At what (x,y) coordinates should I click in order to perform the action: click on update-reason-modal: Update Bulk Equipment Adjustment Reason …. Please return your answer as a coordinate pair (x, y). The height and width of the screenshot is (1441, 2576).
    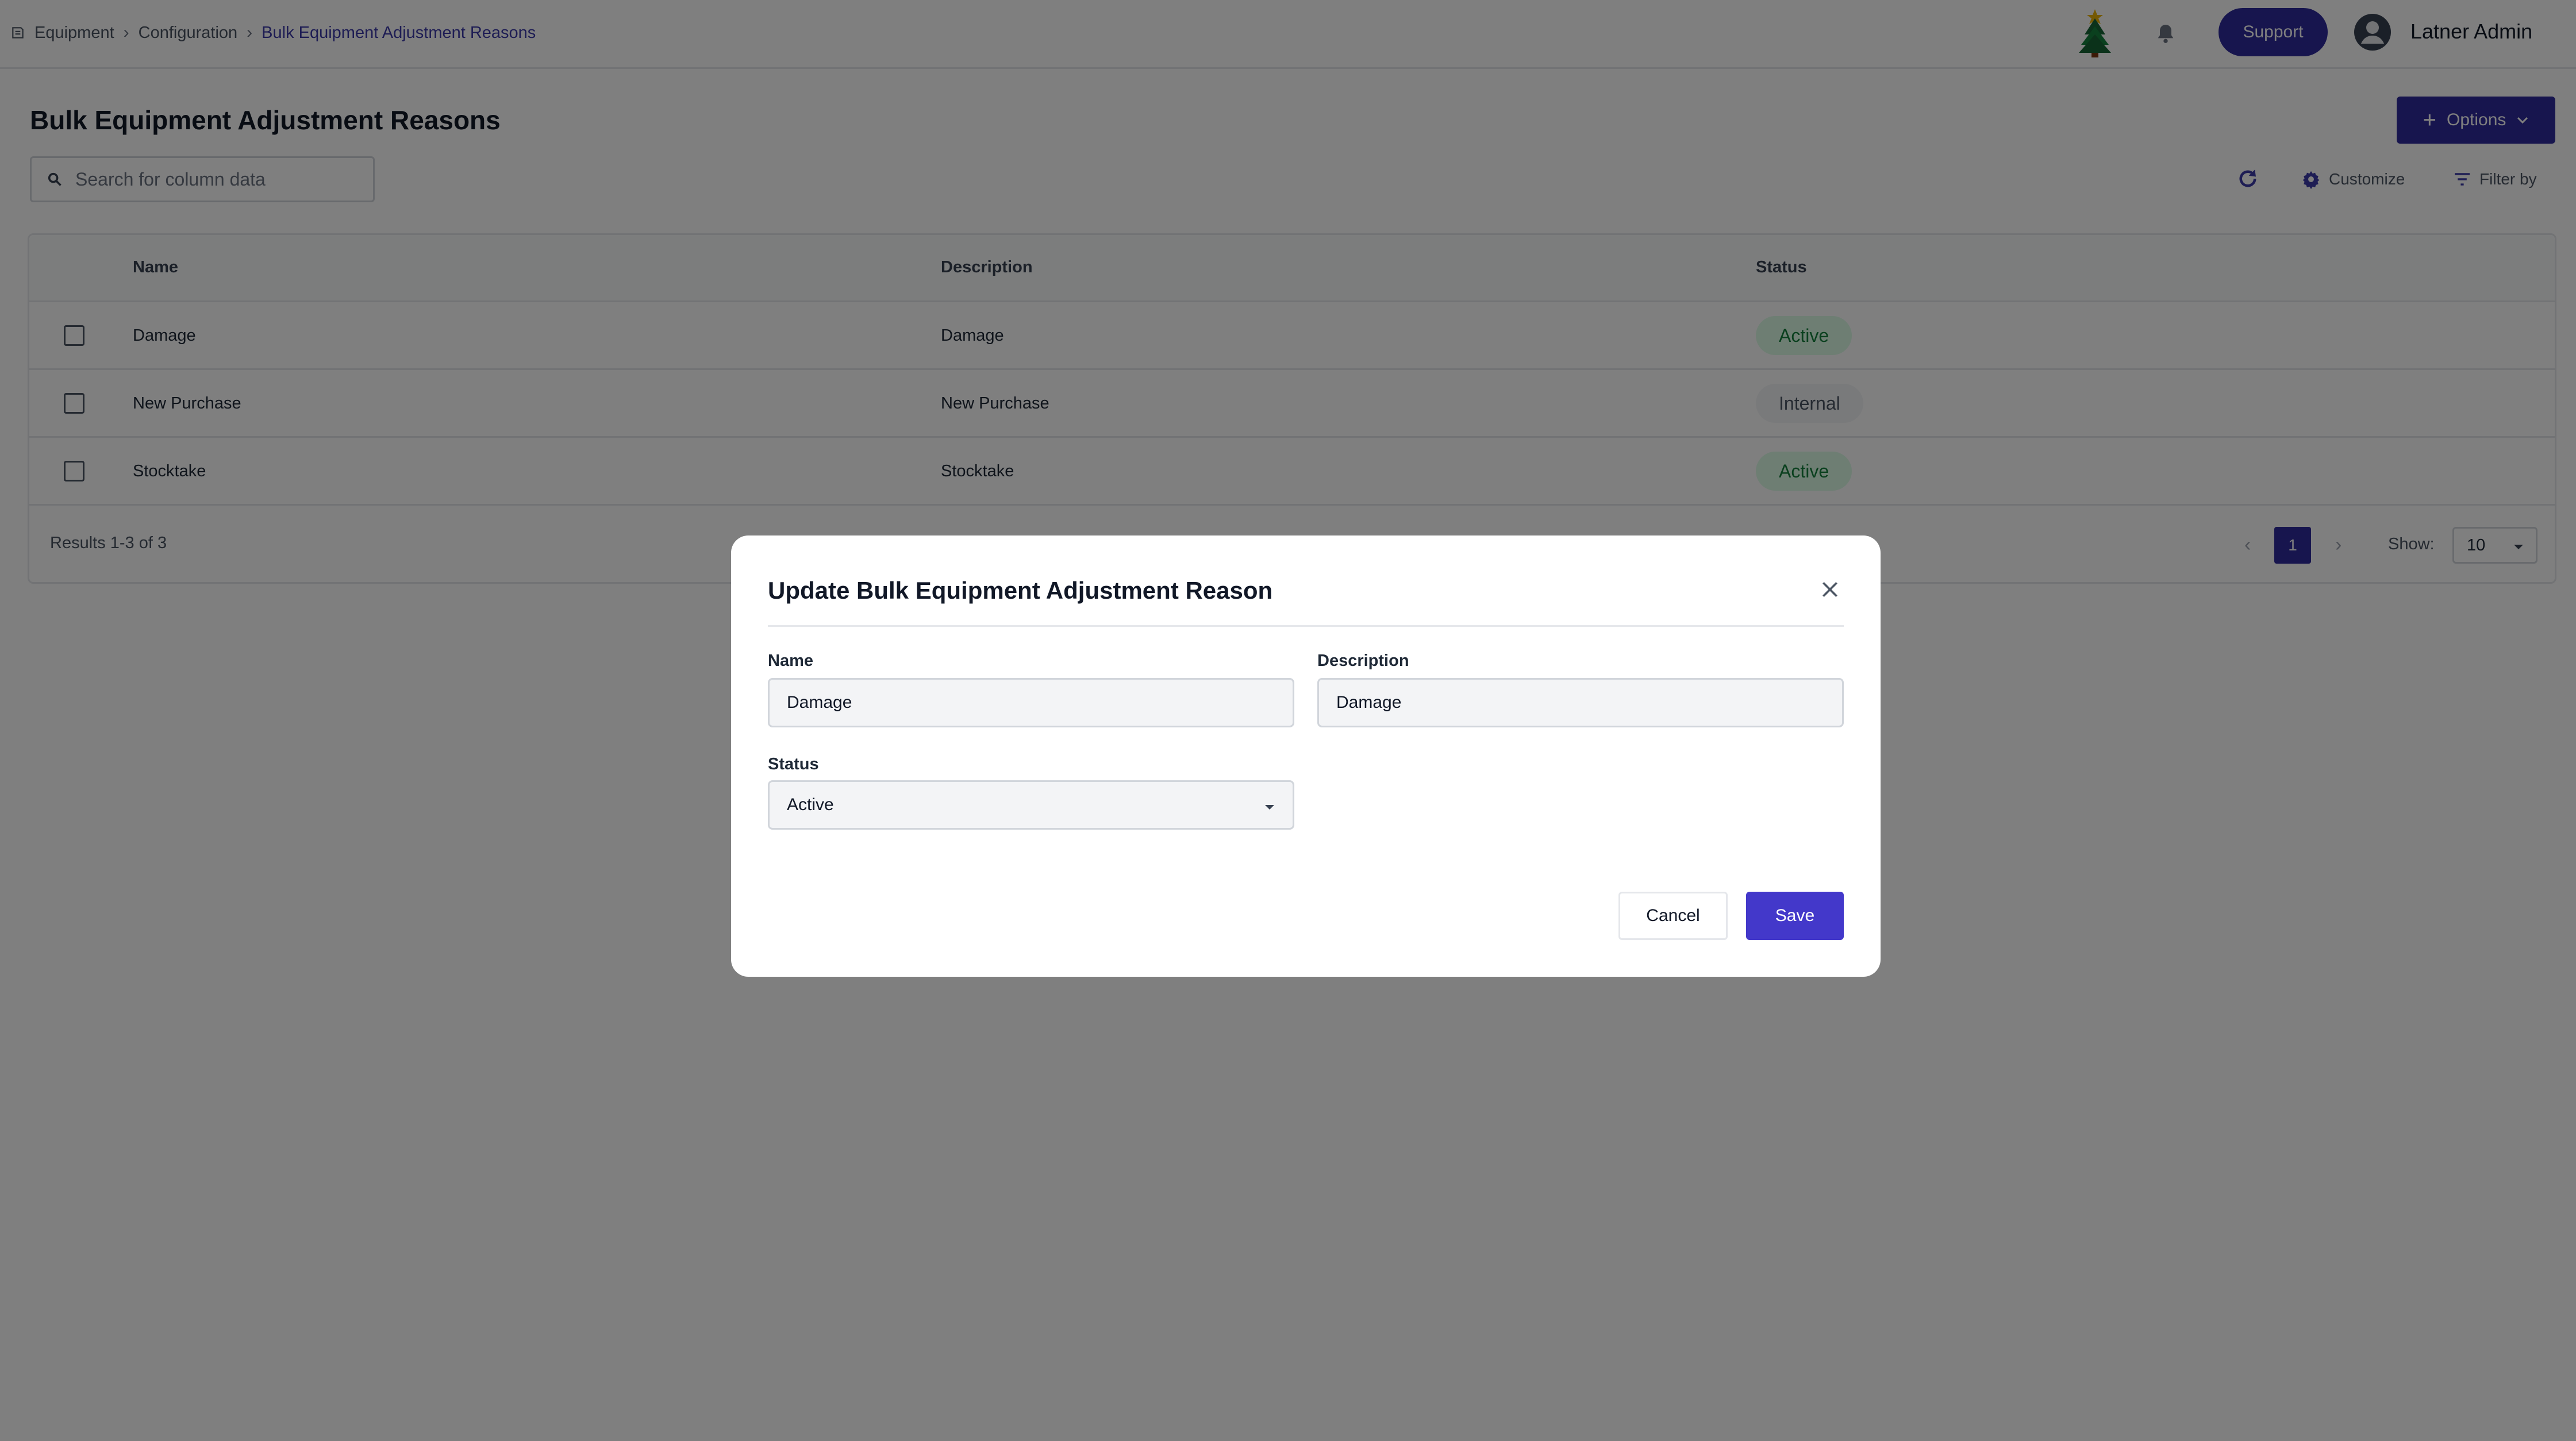
    Looking at the image, I should click on (1306, 756).